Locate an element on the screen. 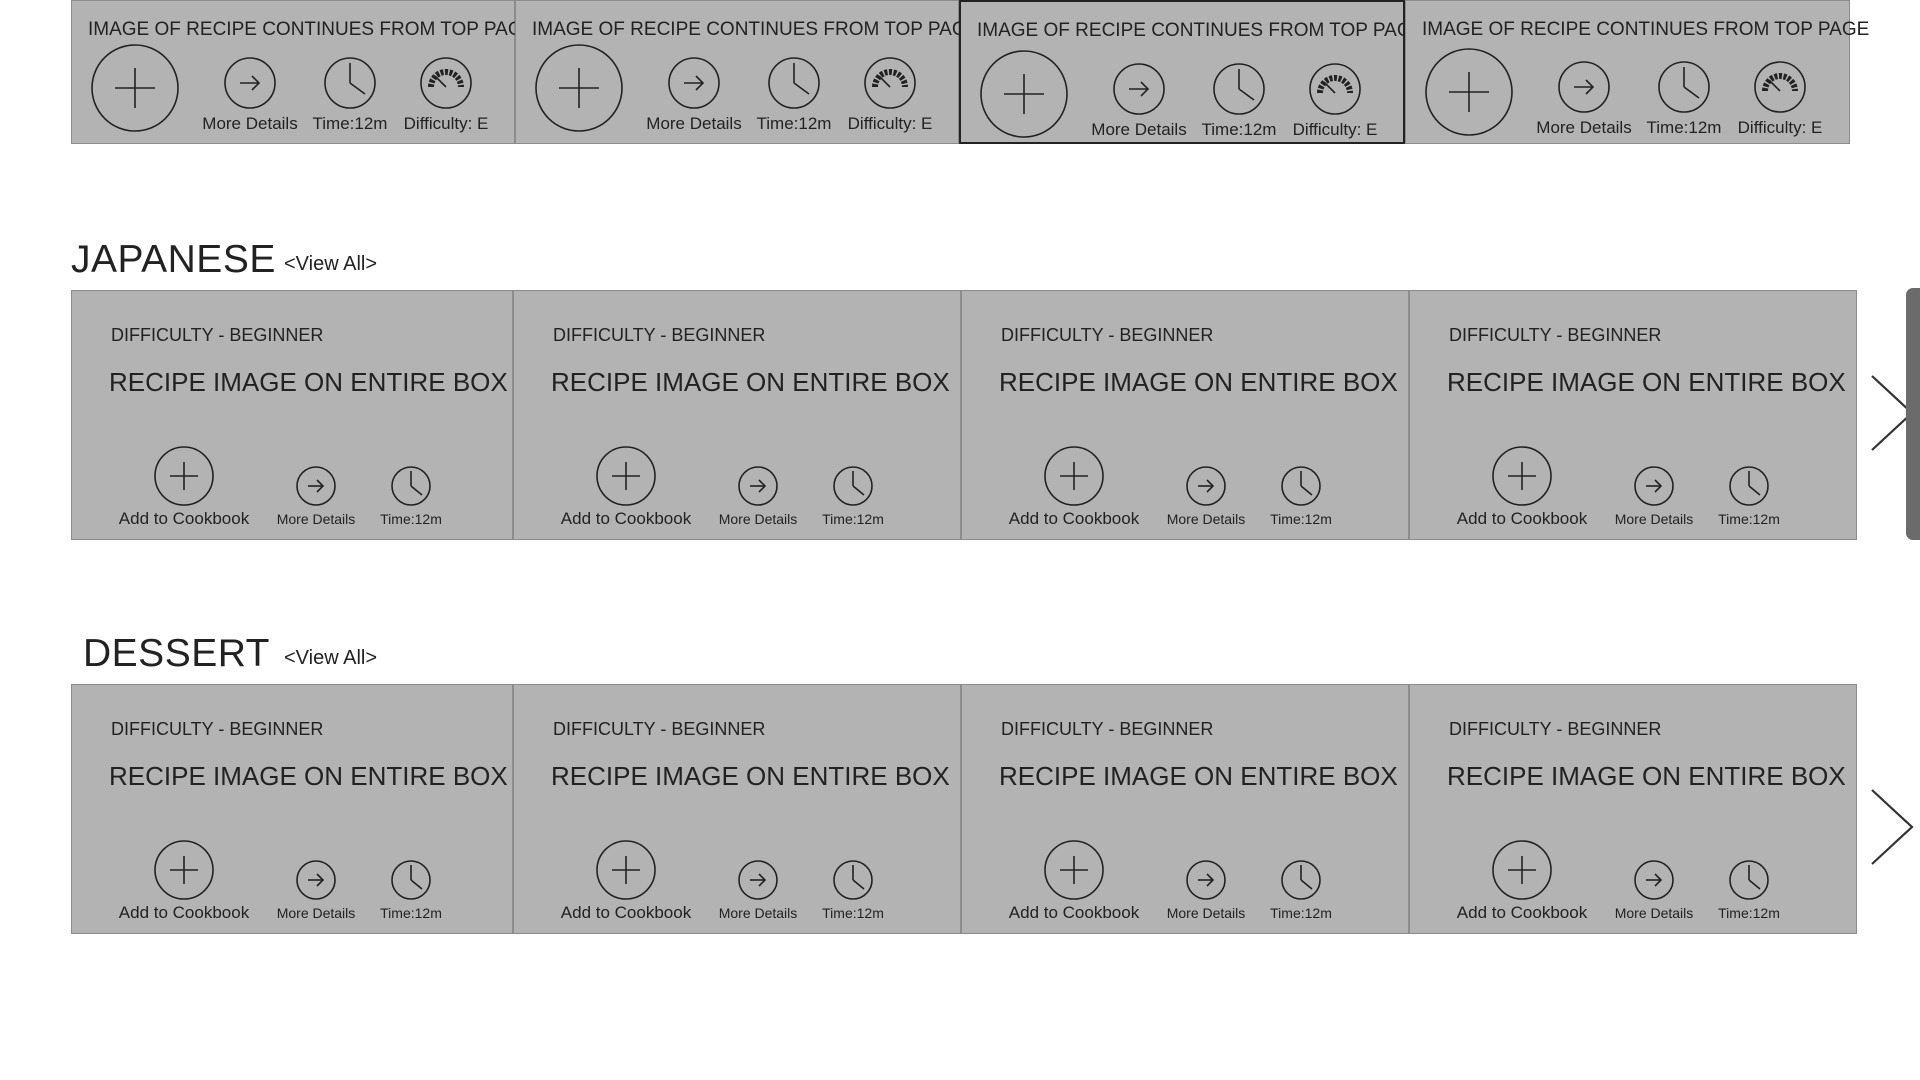 The width and height of the screenshot is (1920, 1080). carousel-next-button is located at coordinates (1893, 827).